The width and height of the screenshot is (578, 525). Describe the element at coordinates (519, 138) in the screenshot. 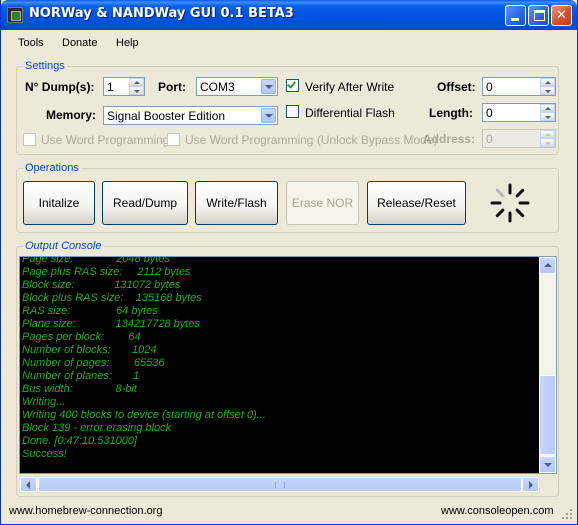

I see `address-spinner: 0` at that location.